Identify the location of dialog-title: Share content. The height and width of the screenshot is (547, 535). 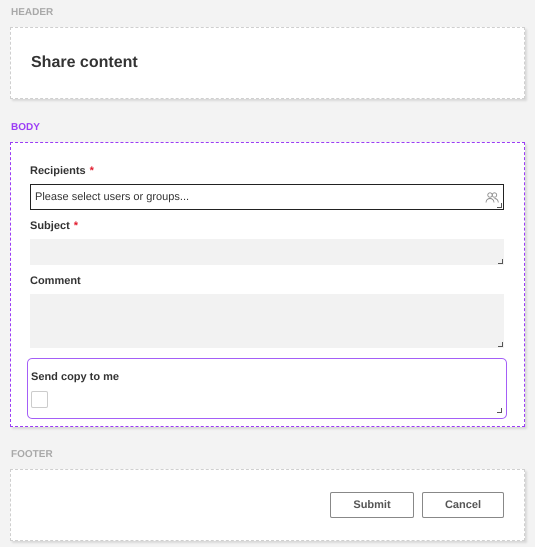
(84, 63).